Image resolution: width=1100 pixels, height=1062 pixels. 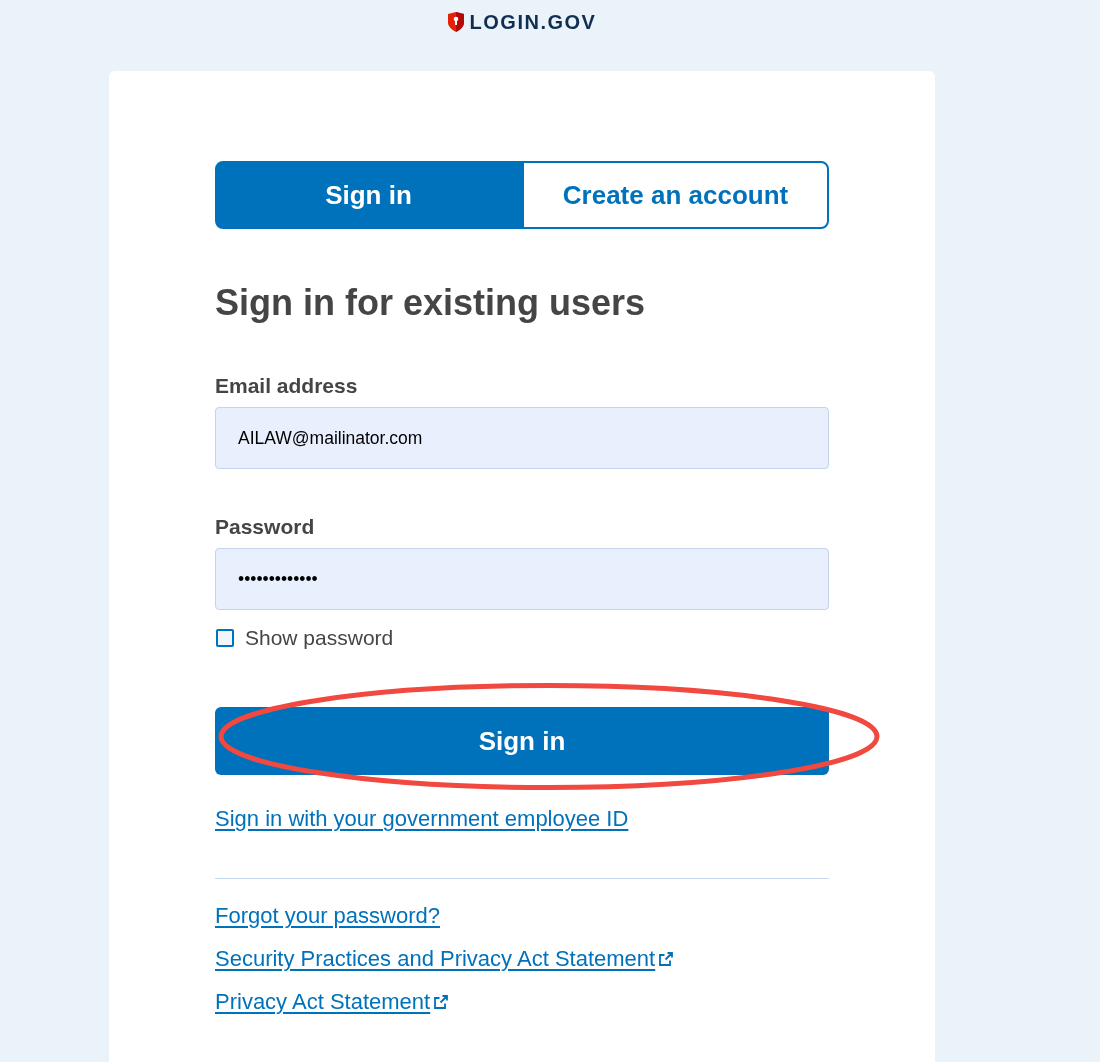 I want to click on show-password-label: Show password, so click(x=319, y=638).